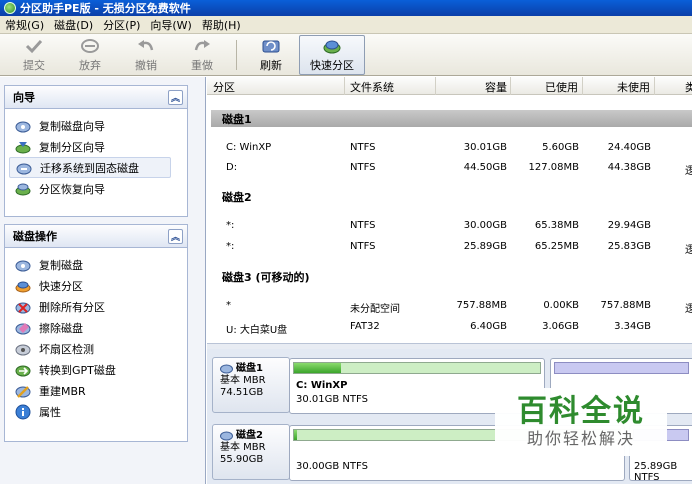 Image resolution: width=692 pixels, height=484 pixels. Describe the element at coordinates (90, 55) in the screenshot. I see `discard-button: 放弃` at that location.